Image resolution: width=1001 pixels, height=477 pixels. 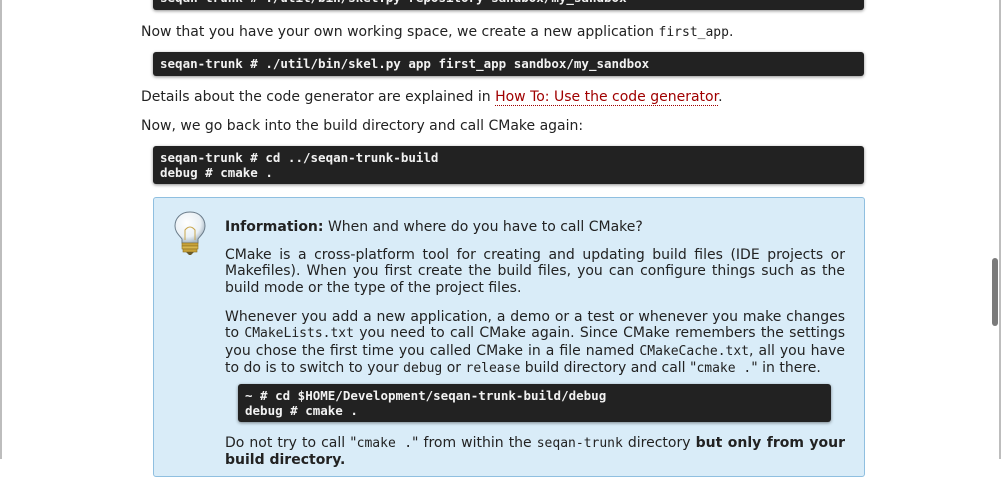 What do you see at coordinates (190, 235) in the screenshot?
I see `lightbulb-icon` at bounding box center [190, 235].